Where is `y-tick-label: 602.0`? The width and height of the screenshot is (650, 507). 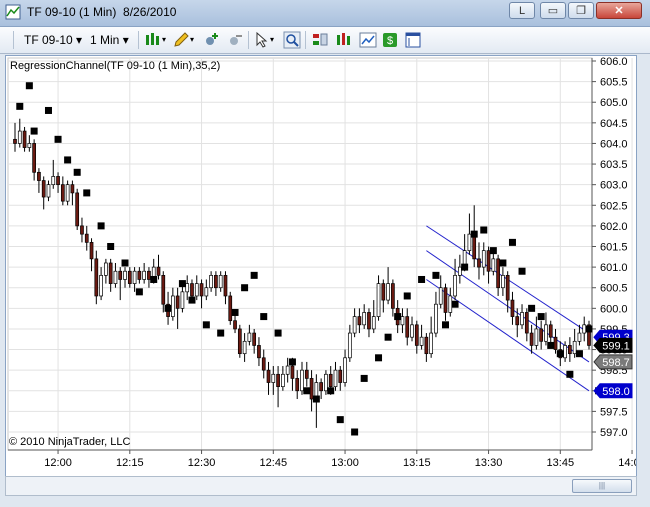 y-tick-label: 602.0 is located at coordinates (614, 227).